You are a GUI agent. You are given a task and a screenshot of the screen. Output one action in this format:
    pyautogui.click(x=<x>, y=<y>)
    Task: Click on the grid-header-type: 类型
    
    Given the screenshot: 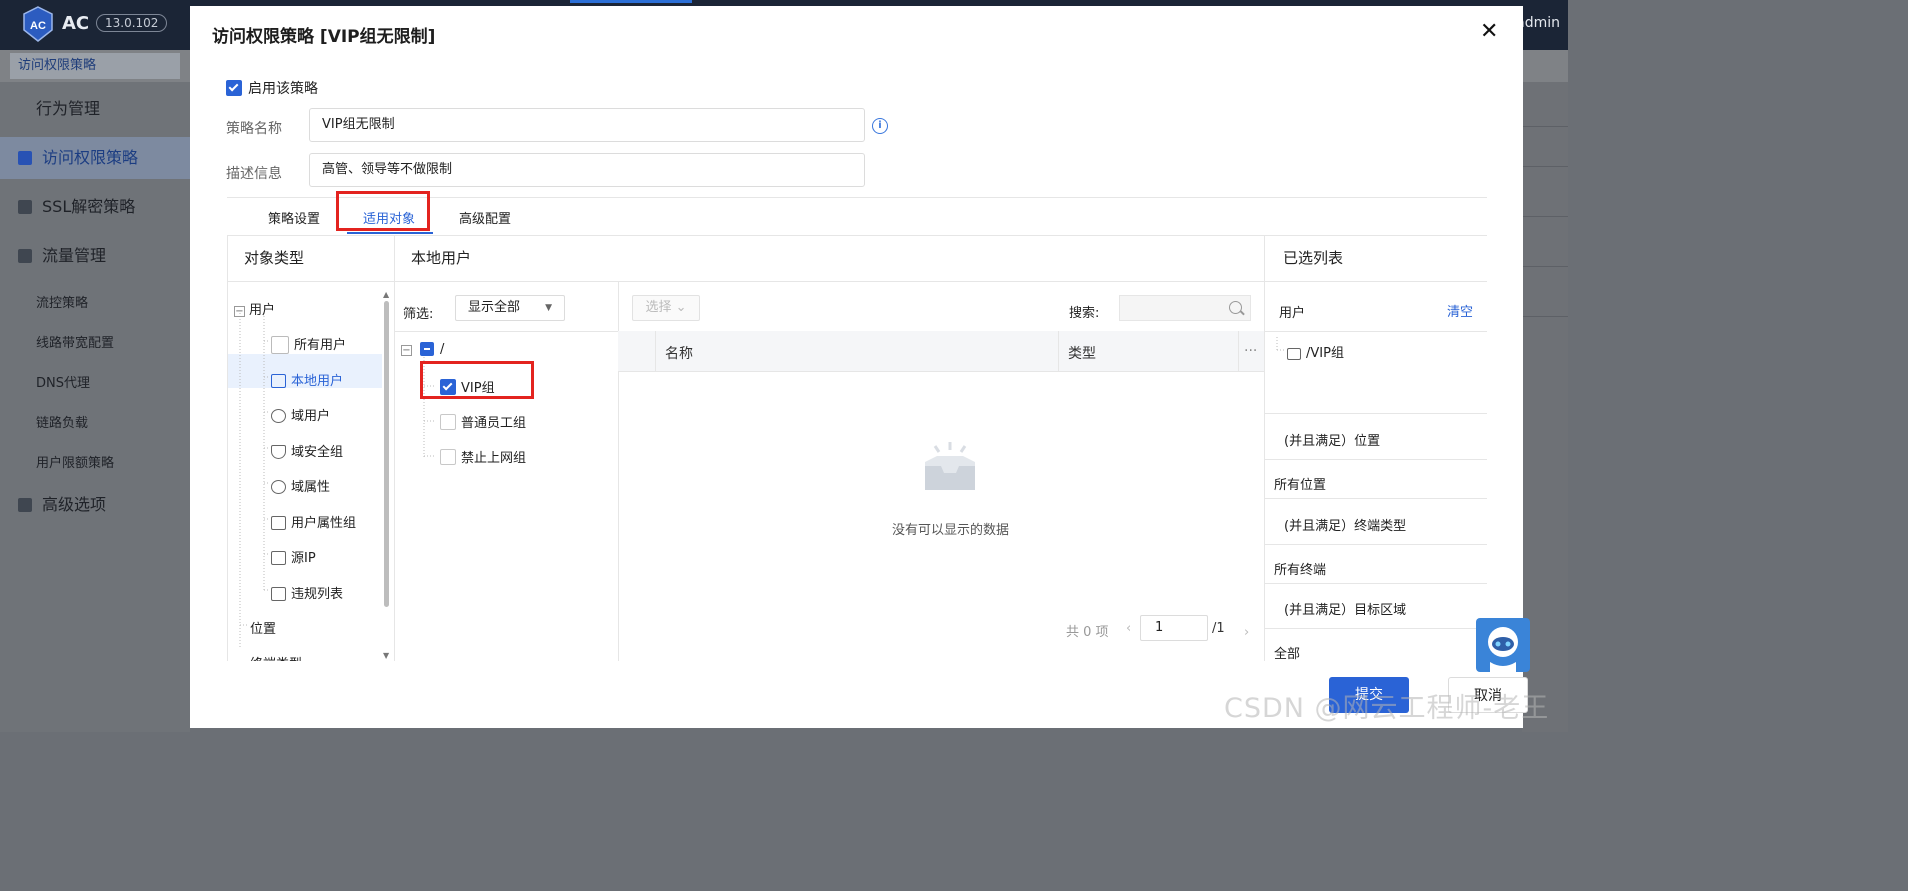 What is the action you would take?
    pyautogui.click(x=1082, y=353)
    